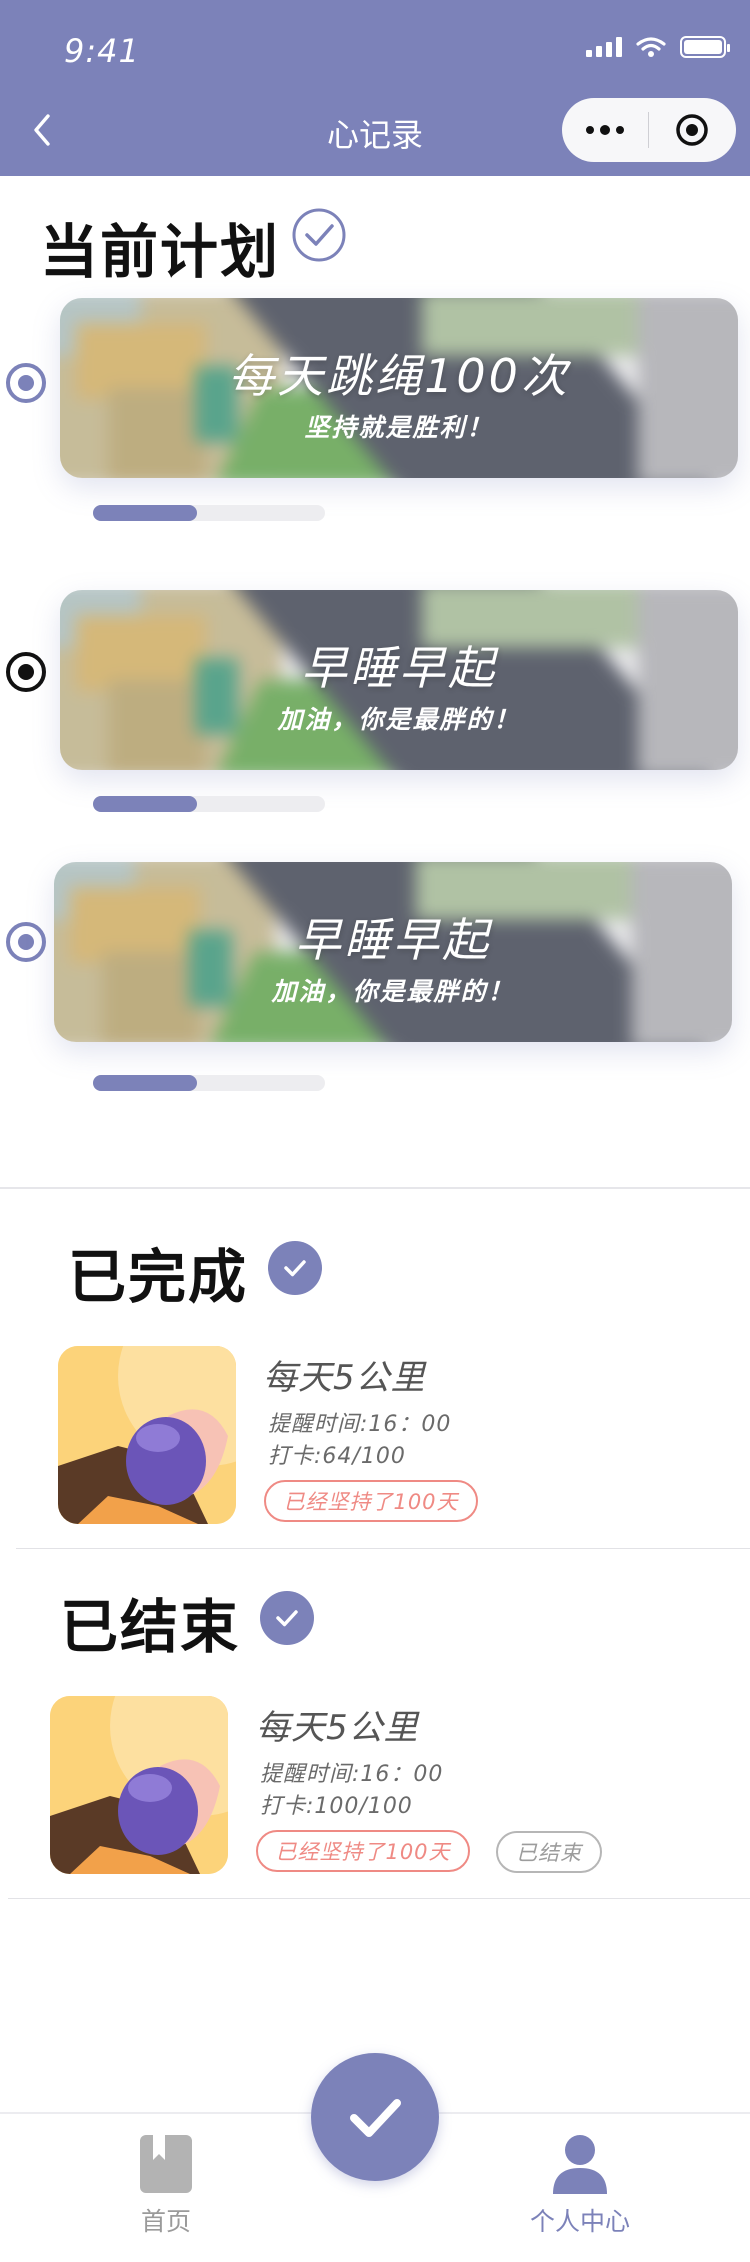 The image size is (750, 2262). What do you see at coordinates (337, 1456) in the screenshot?
I see `checkin-count: 打卡:64/100` at bounding box center [337, 1456].